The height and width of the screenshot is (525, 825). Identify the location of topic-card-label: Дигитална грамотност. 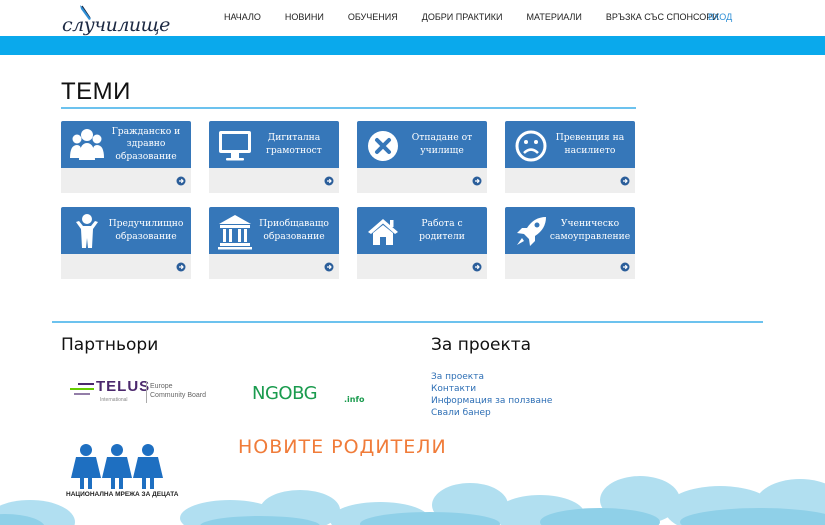
(294, 144).